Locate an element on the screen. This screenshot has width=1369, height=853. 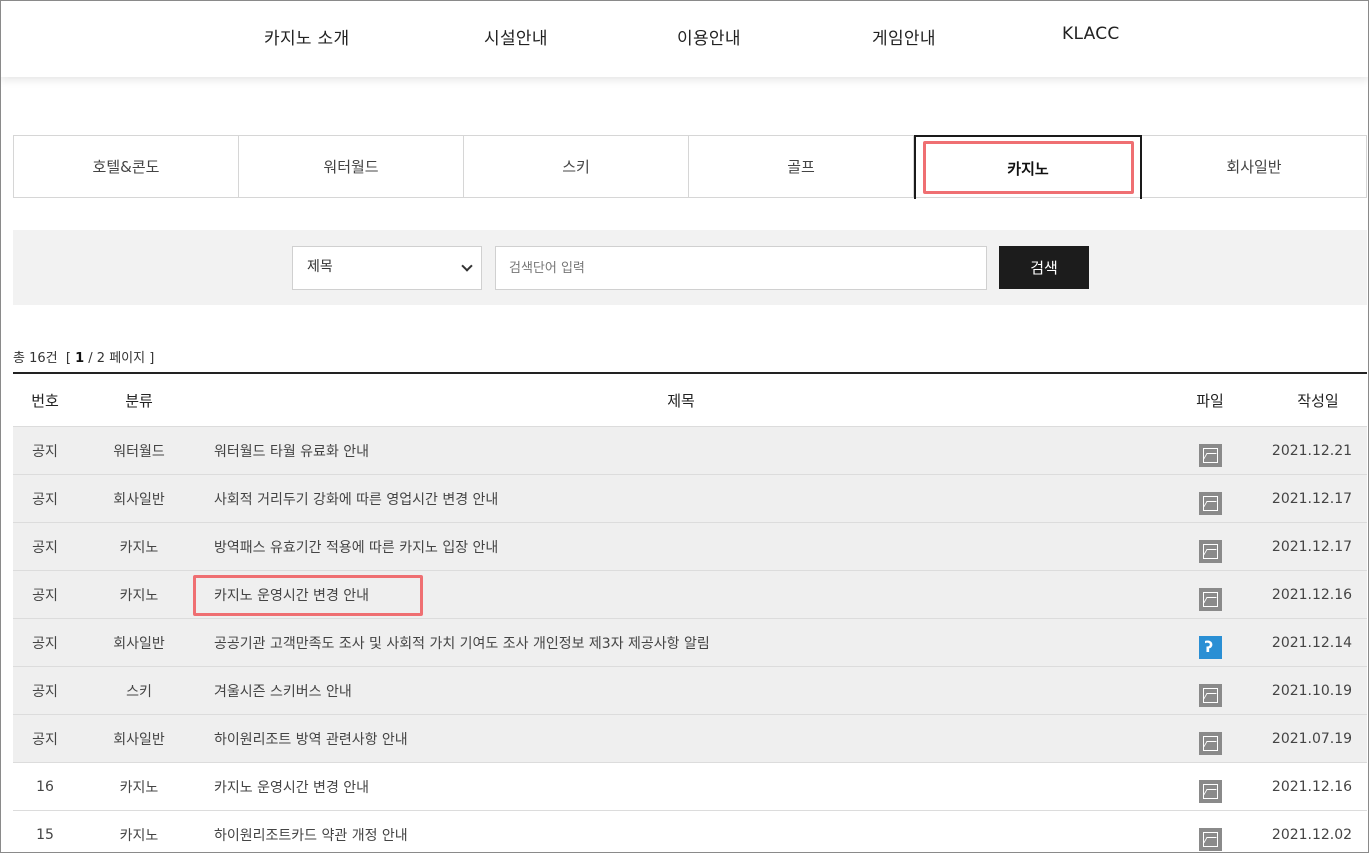
current-page: 1 is located at coordinates (80, 358).